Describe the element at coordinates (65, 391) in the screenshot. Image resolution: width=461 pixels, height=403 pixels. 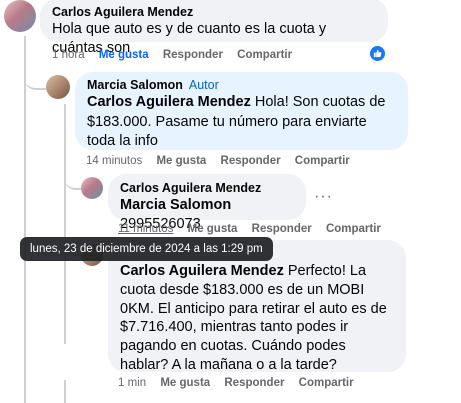
I see `thread-line-bottom` at that location.